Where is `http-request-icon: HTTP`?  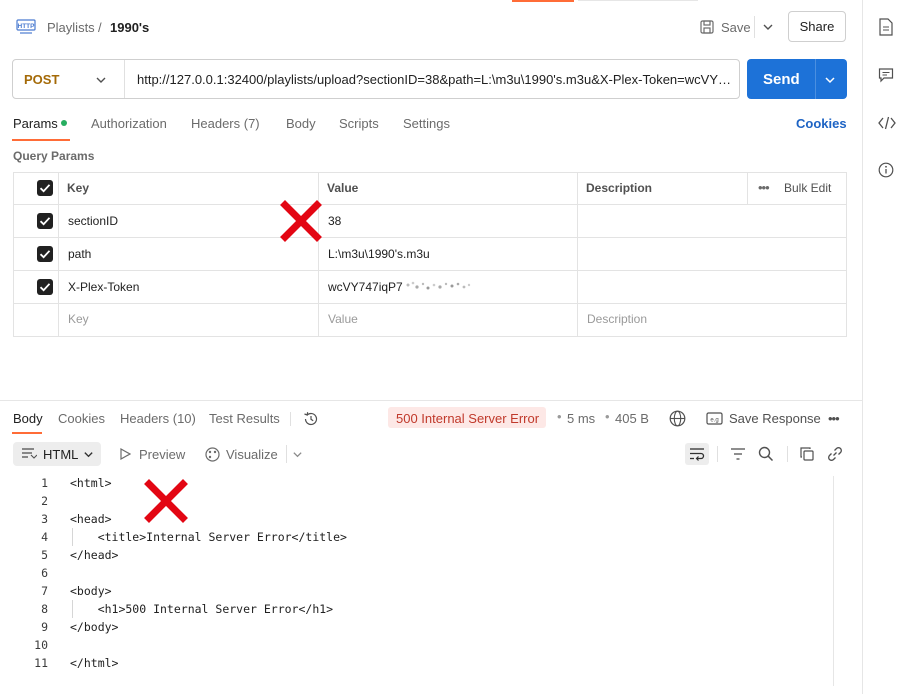
http-request-icon: HTTP is located at coordinates (26, 27).